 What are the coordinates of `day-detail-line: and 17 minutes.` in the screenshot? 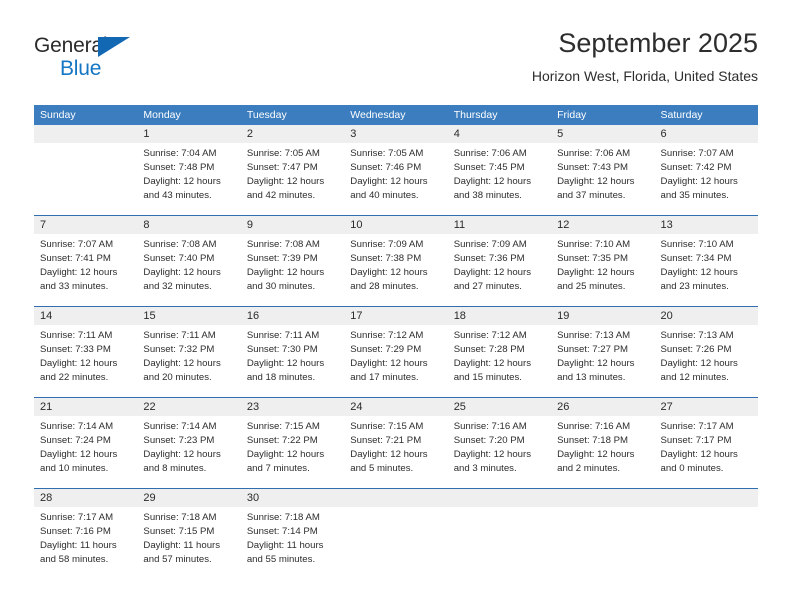 It's located at (384, 377).